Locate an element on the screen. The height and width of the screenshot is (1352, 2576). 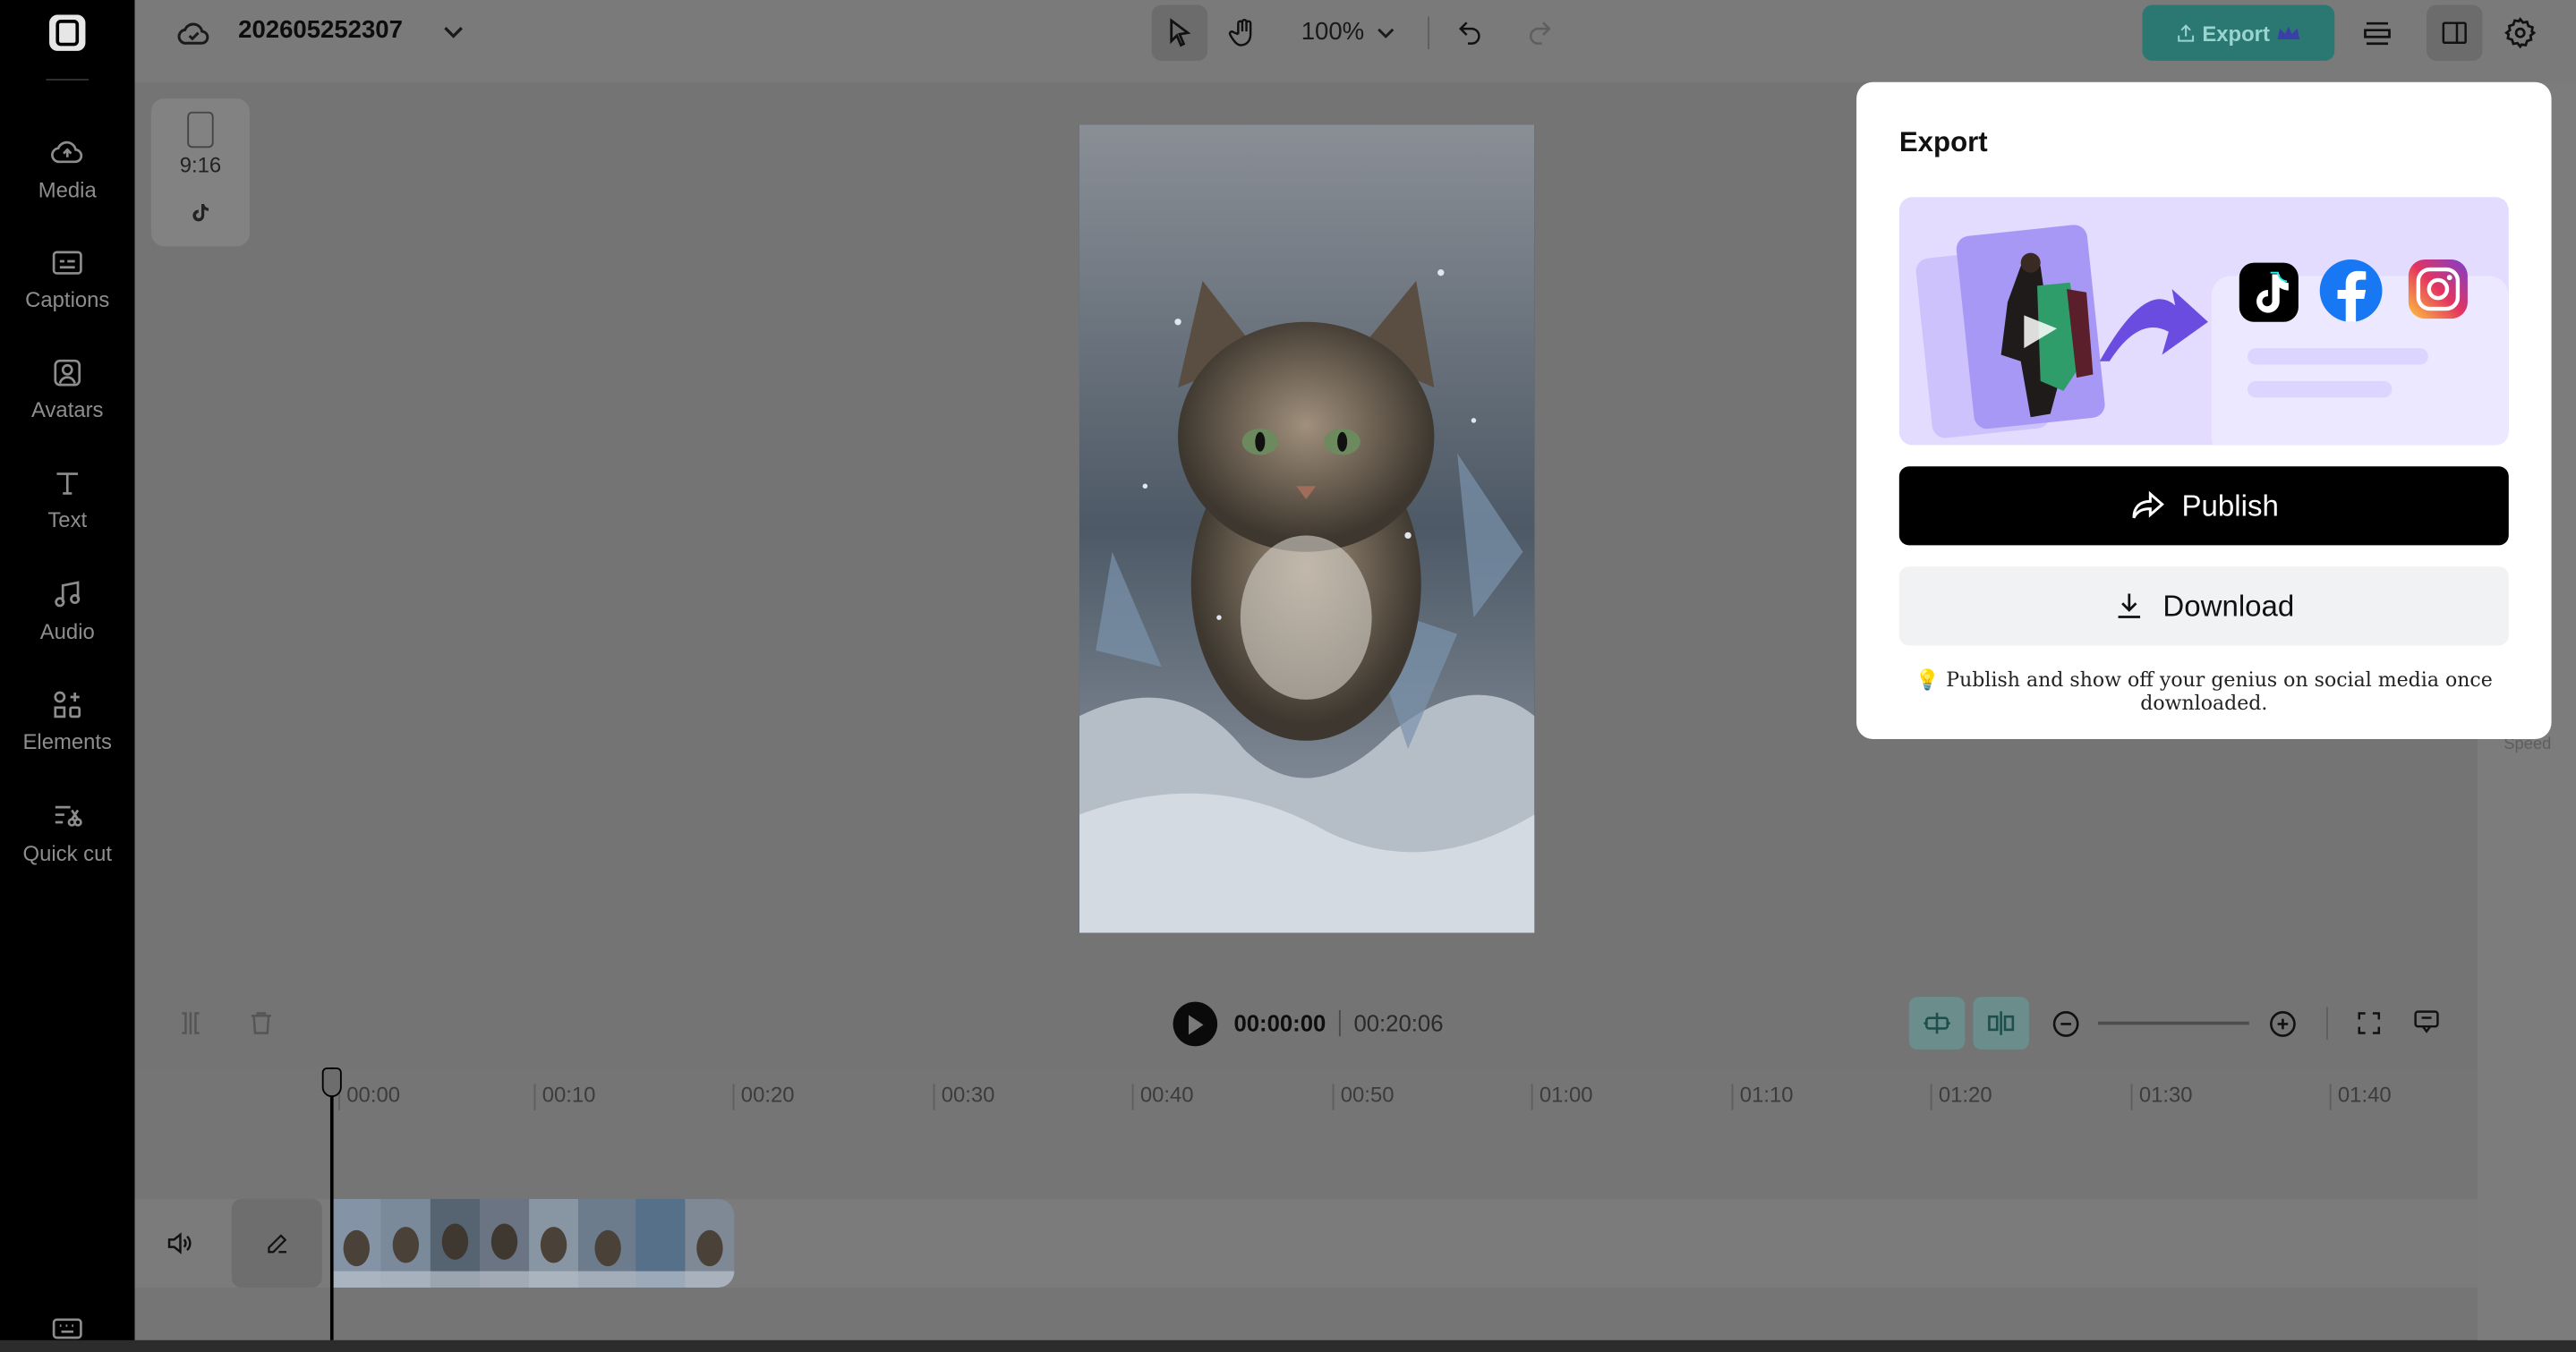
export-button: Export is located at coordinates (2238, 32).